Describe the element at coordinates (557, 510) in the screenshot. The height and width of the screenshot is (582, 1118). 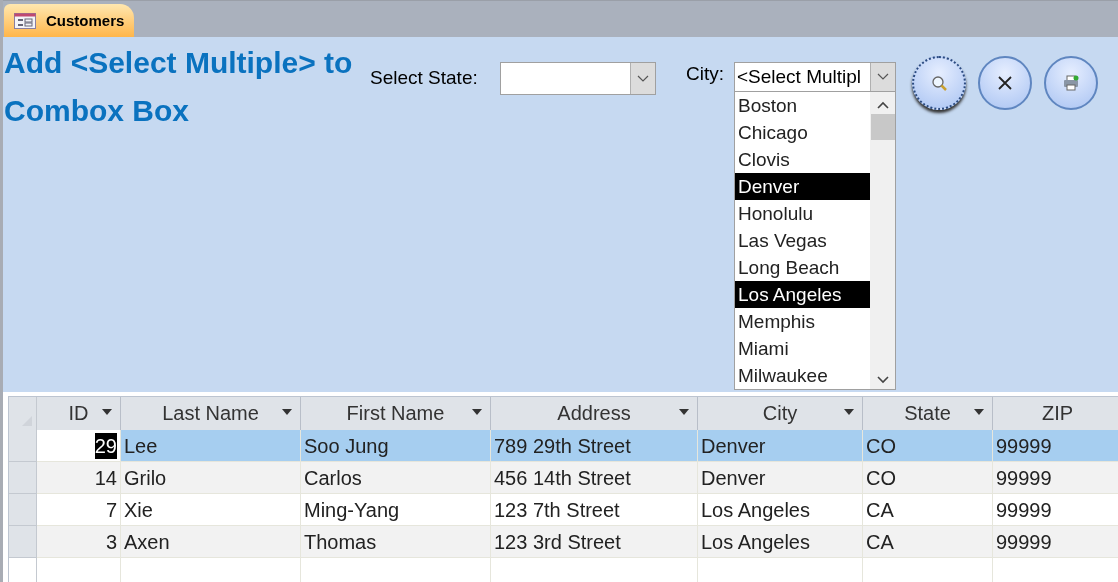
I see `table-cell-text: 123 7th Street` at that location.